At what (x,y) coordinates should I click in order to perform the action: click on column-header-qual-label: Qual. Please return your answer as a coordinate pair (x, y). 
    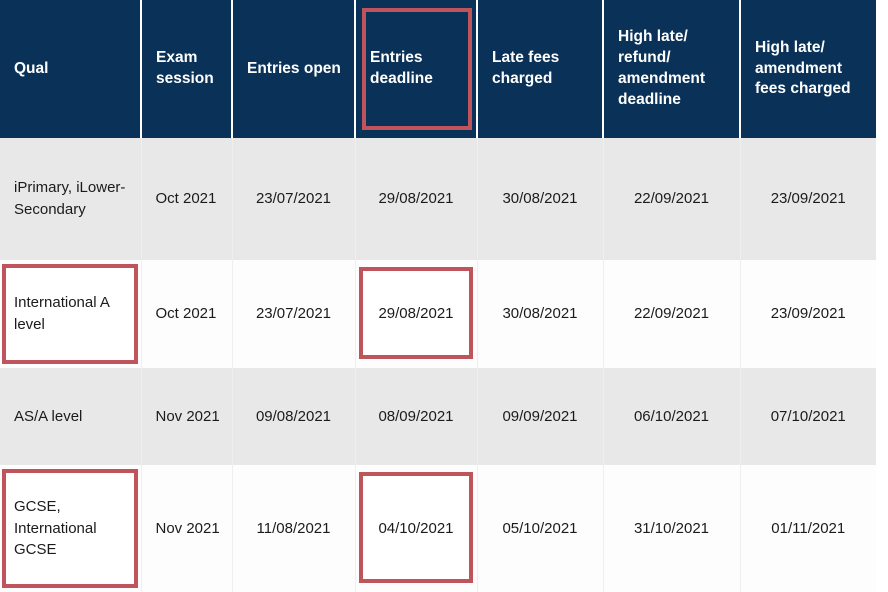
    Looking at the image, I should click on (31, 68).